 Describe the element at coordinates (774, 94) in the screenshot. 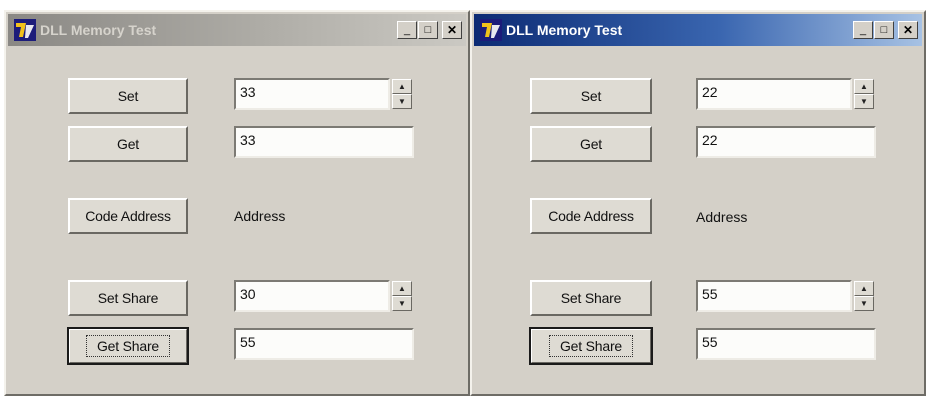

I see `set-value-input: 22` at that location.